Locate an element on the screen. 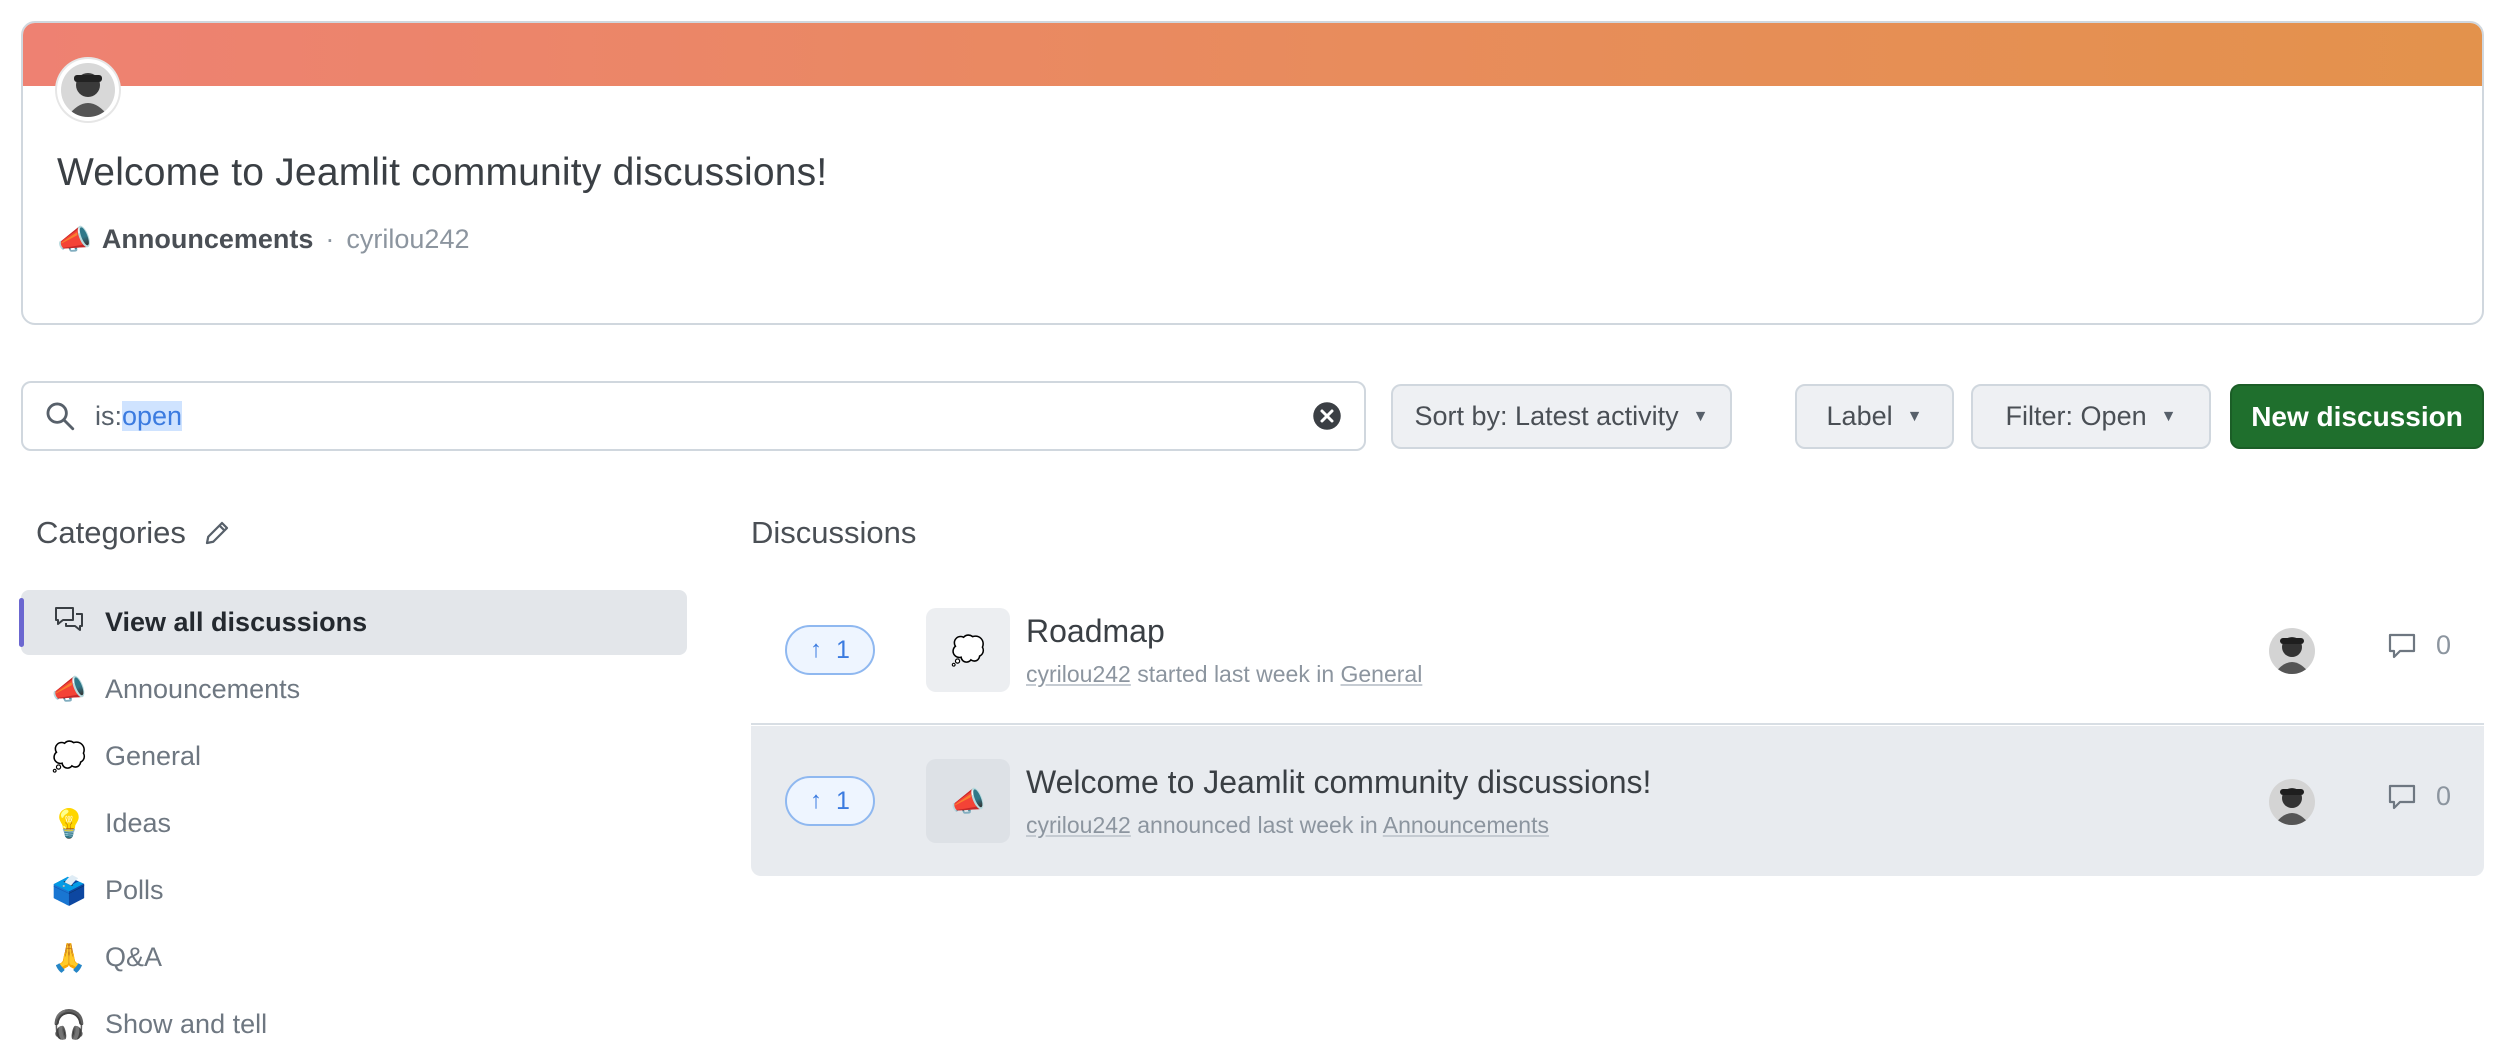 The width and height of the screenshot is (2508, 1054). sidebar-item-label: Ideas is located at coordinates (138, 823).